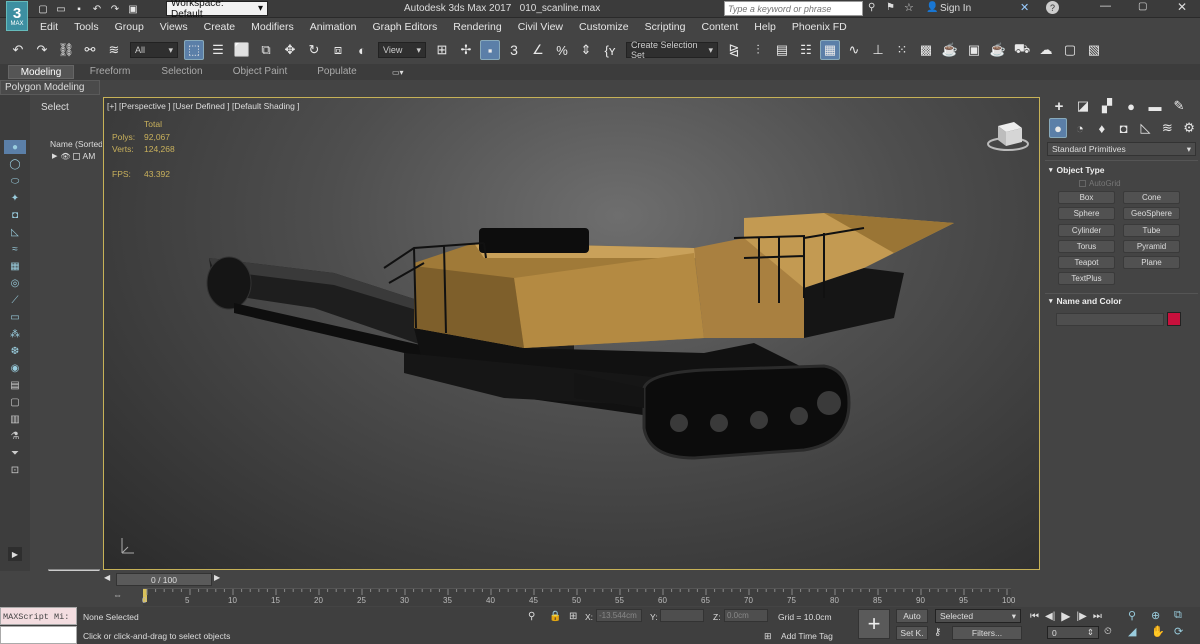 This screenshot has width=1200, height=644. Describe the element at coordinates (1182, 7) in the screenshot. I see `close-button: ✕` at that location.